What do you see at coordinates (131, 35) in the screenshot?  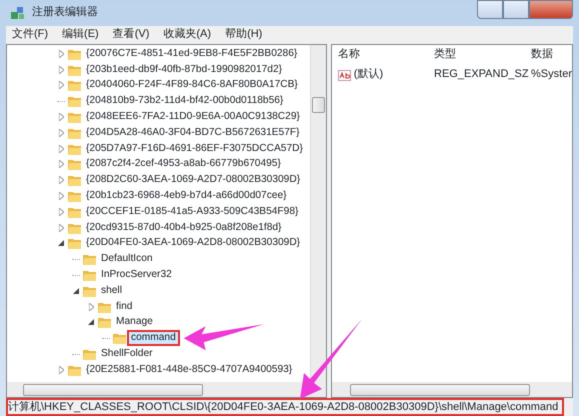 I see `menu-item: 查看(V)` at bounding box center [131, 35].